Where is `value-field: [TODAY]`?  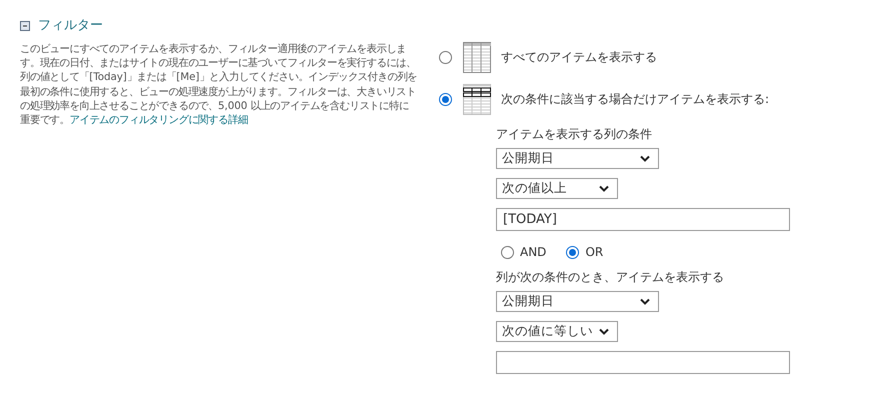
value-field: [TODAY] is located at coordinates (643, 219).